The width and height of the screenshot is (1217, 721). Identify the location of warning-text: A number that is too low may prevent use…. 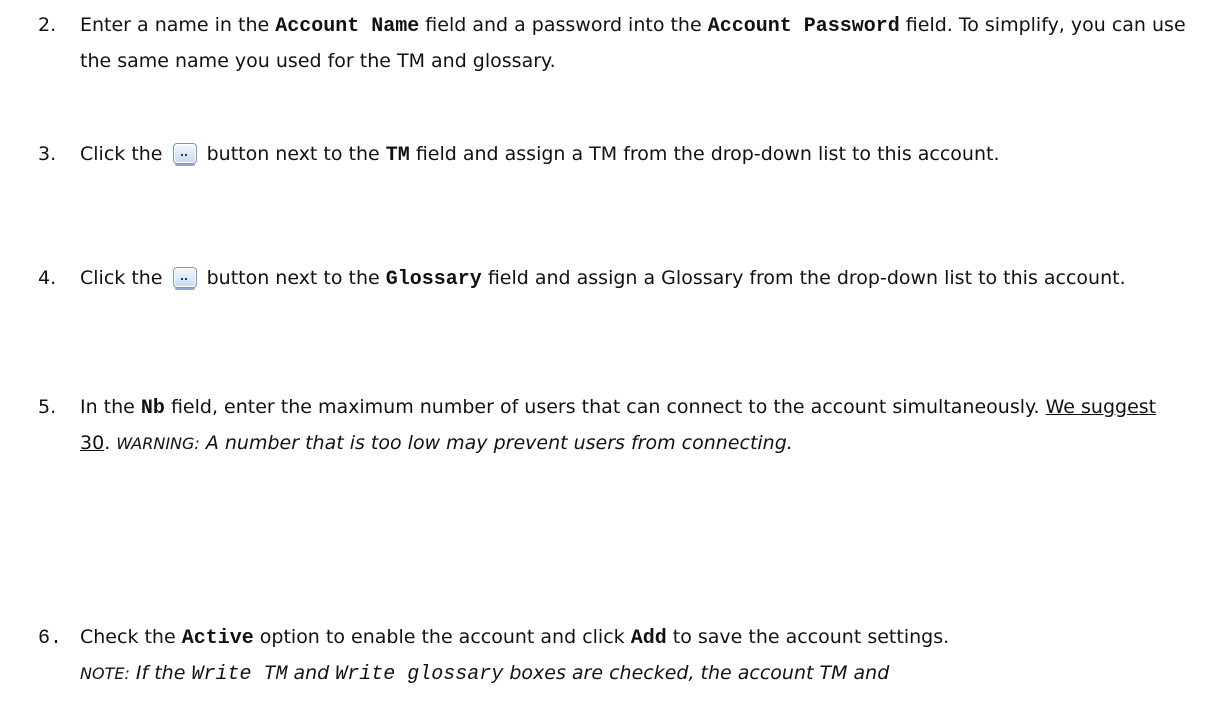
(496, 443).